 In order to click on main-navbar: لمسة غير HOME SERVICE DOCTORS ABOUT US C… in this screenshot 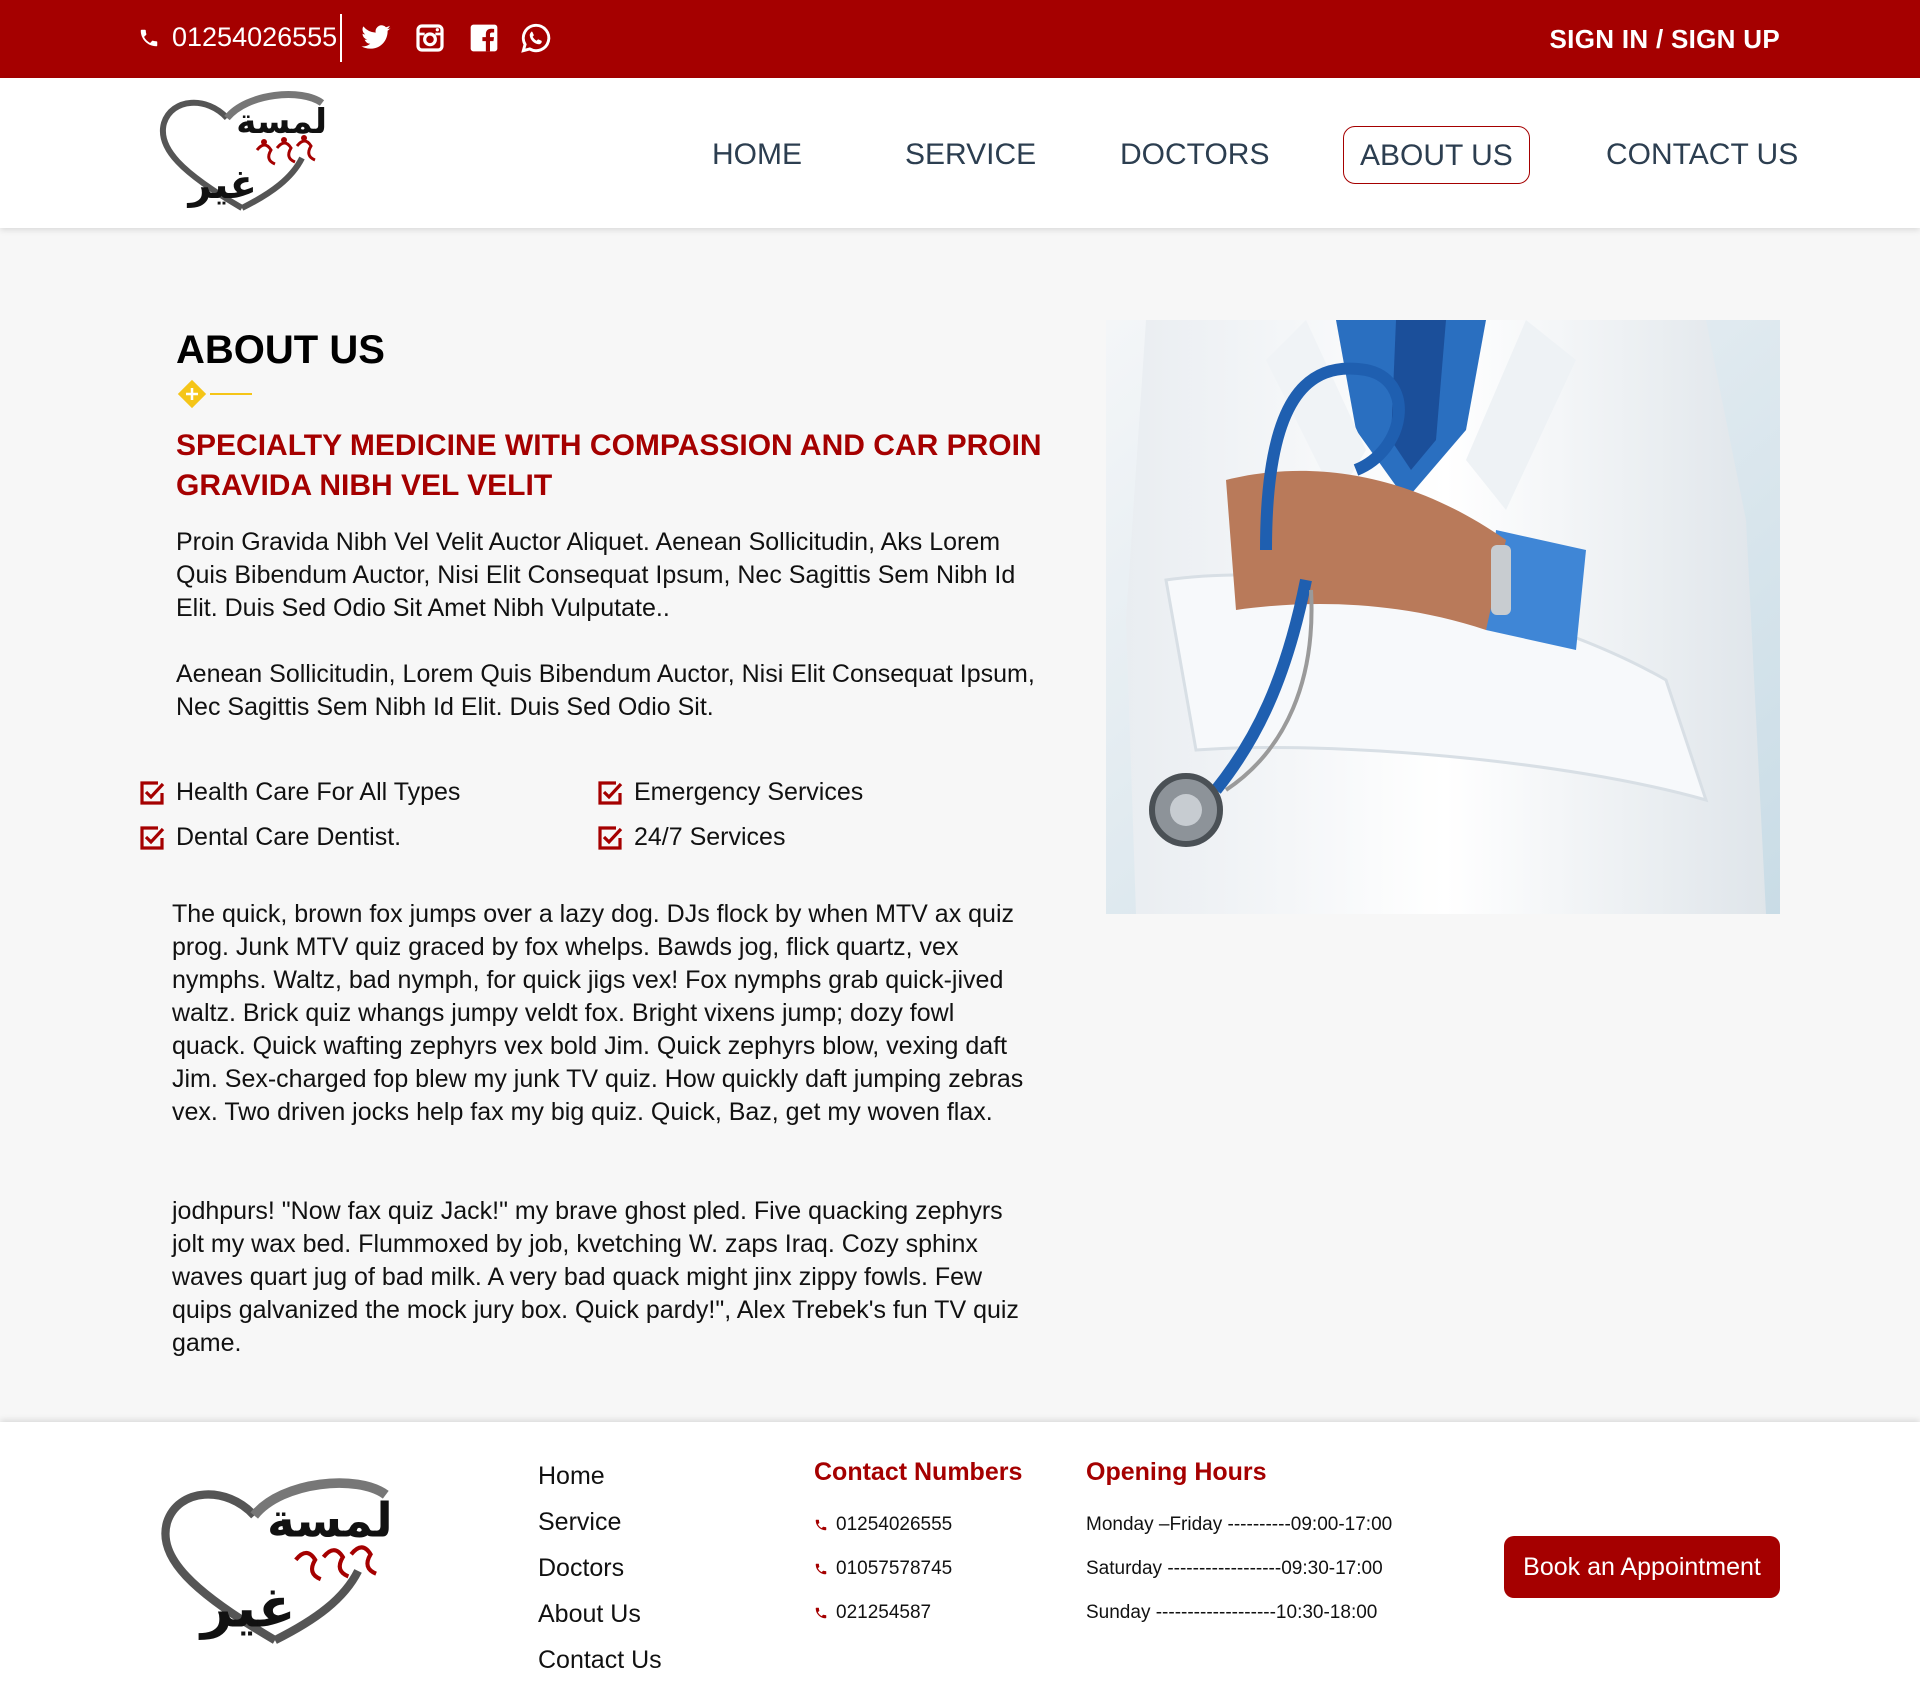, I will do `click(960, 153)`.